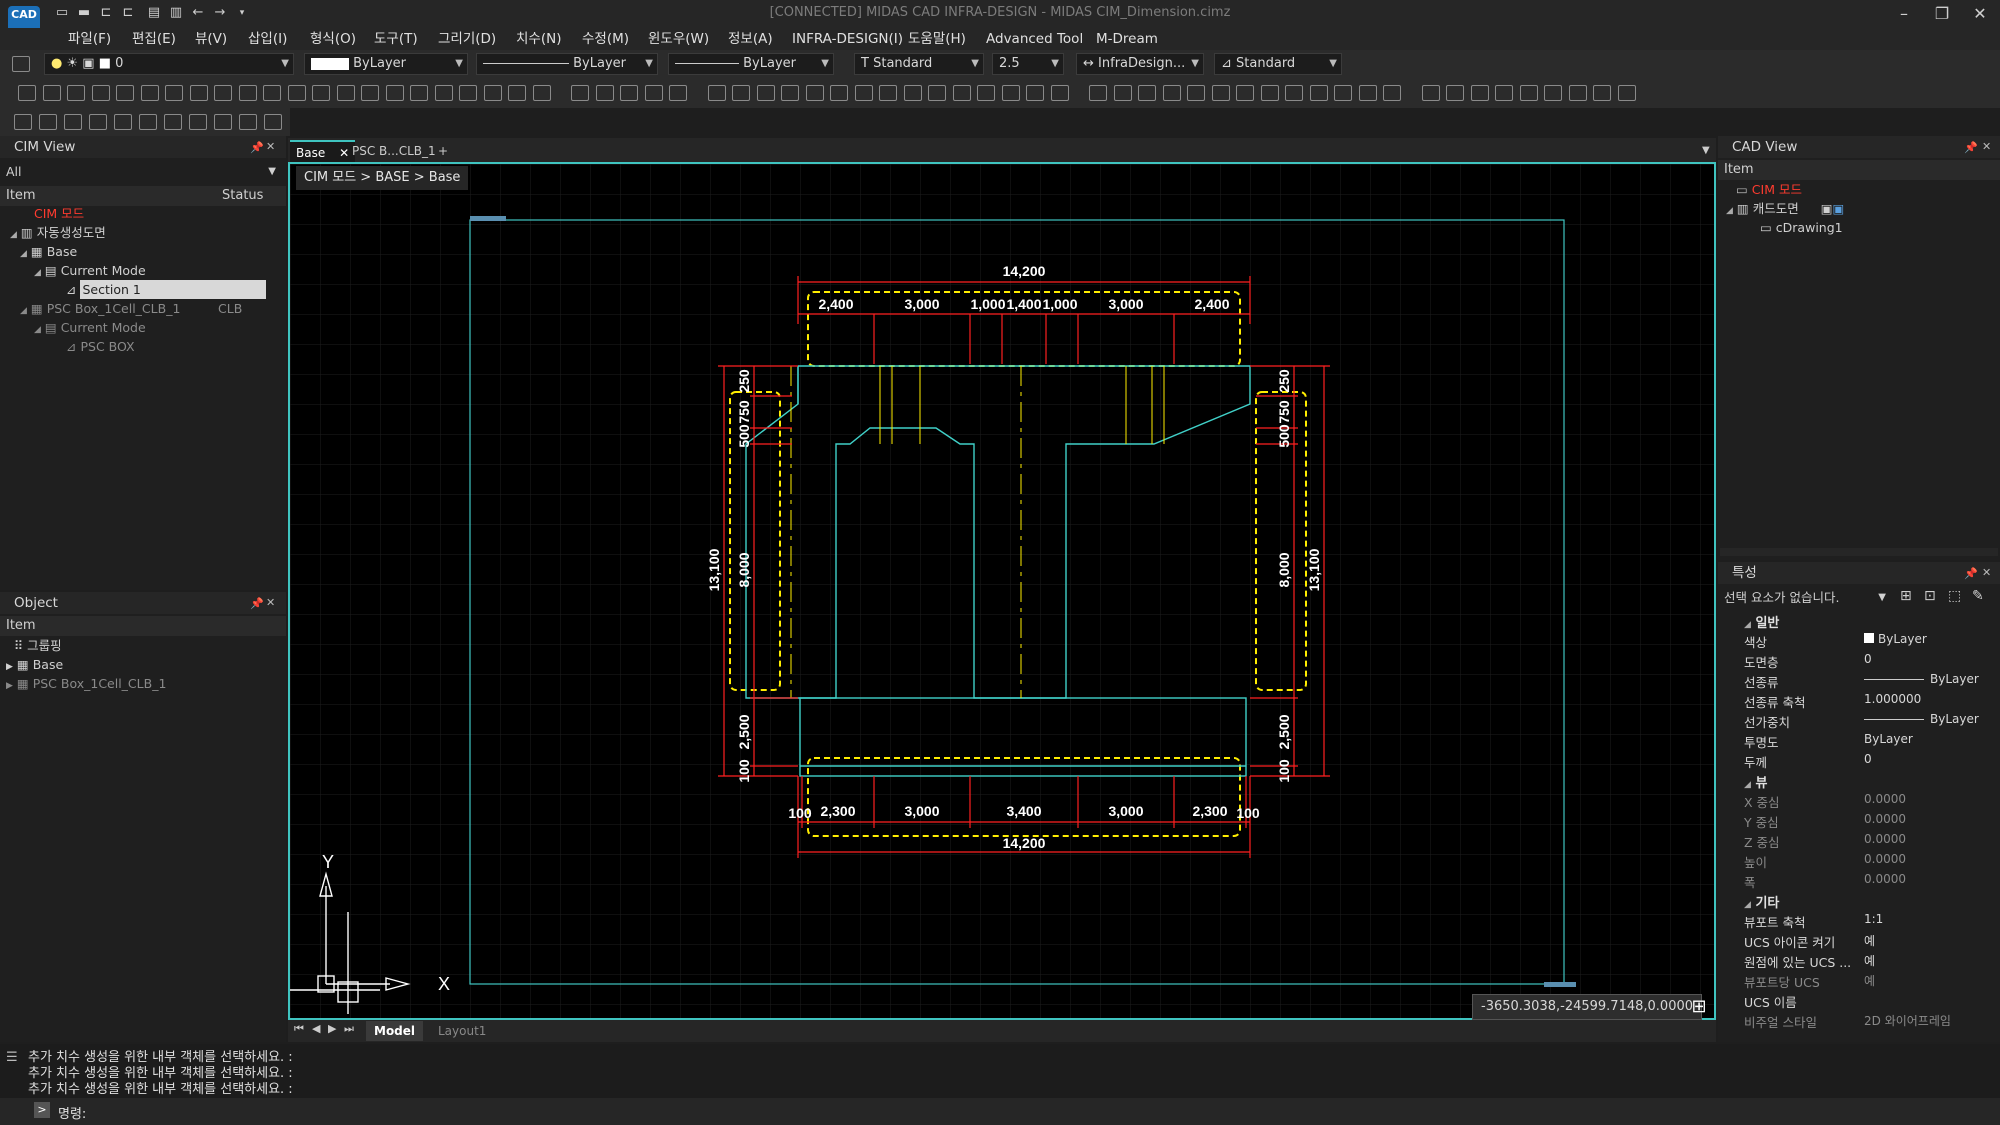 The height and width of the screenshot is (1125, 2000). I want to click on add-tab-button: +, so click(443, 151).